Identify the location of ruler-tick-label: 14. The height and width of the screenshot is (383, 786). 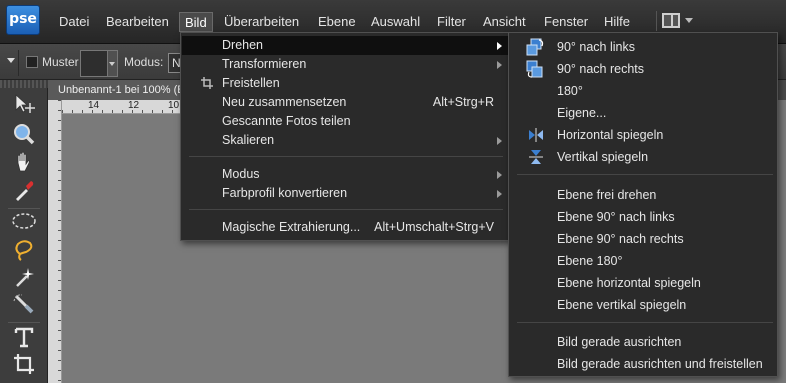
(94, 105).